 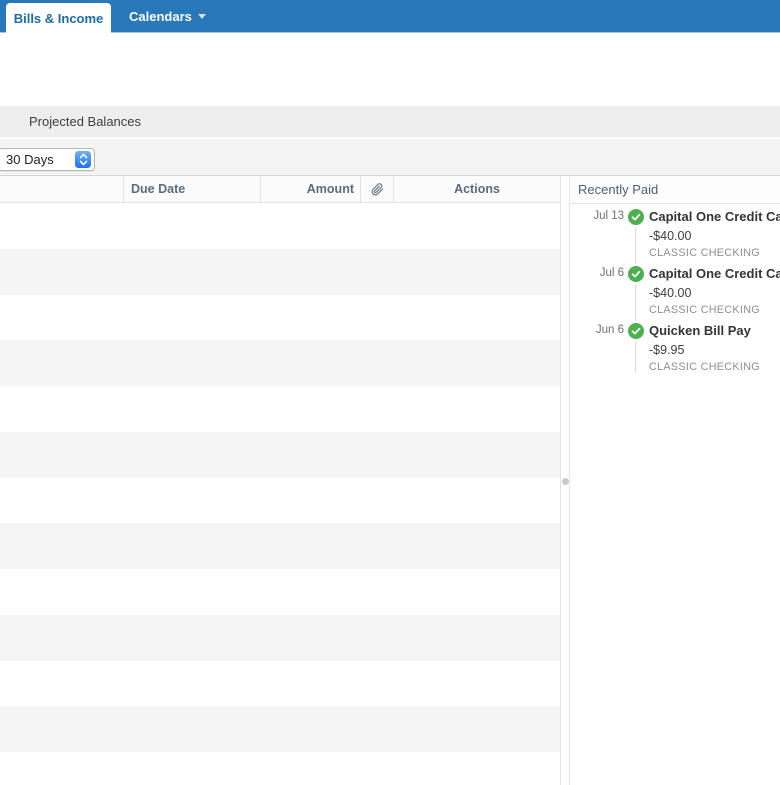 I want to click on bills-table-header: Due Date Amount Actions, so click(x=280, y=189).